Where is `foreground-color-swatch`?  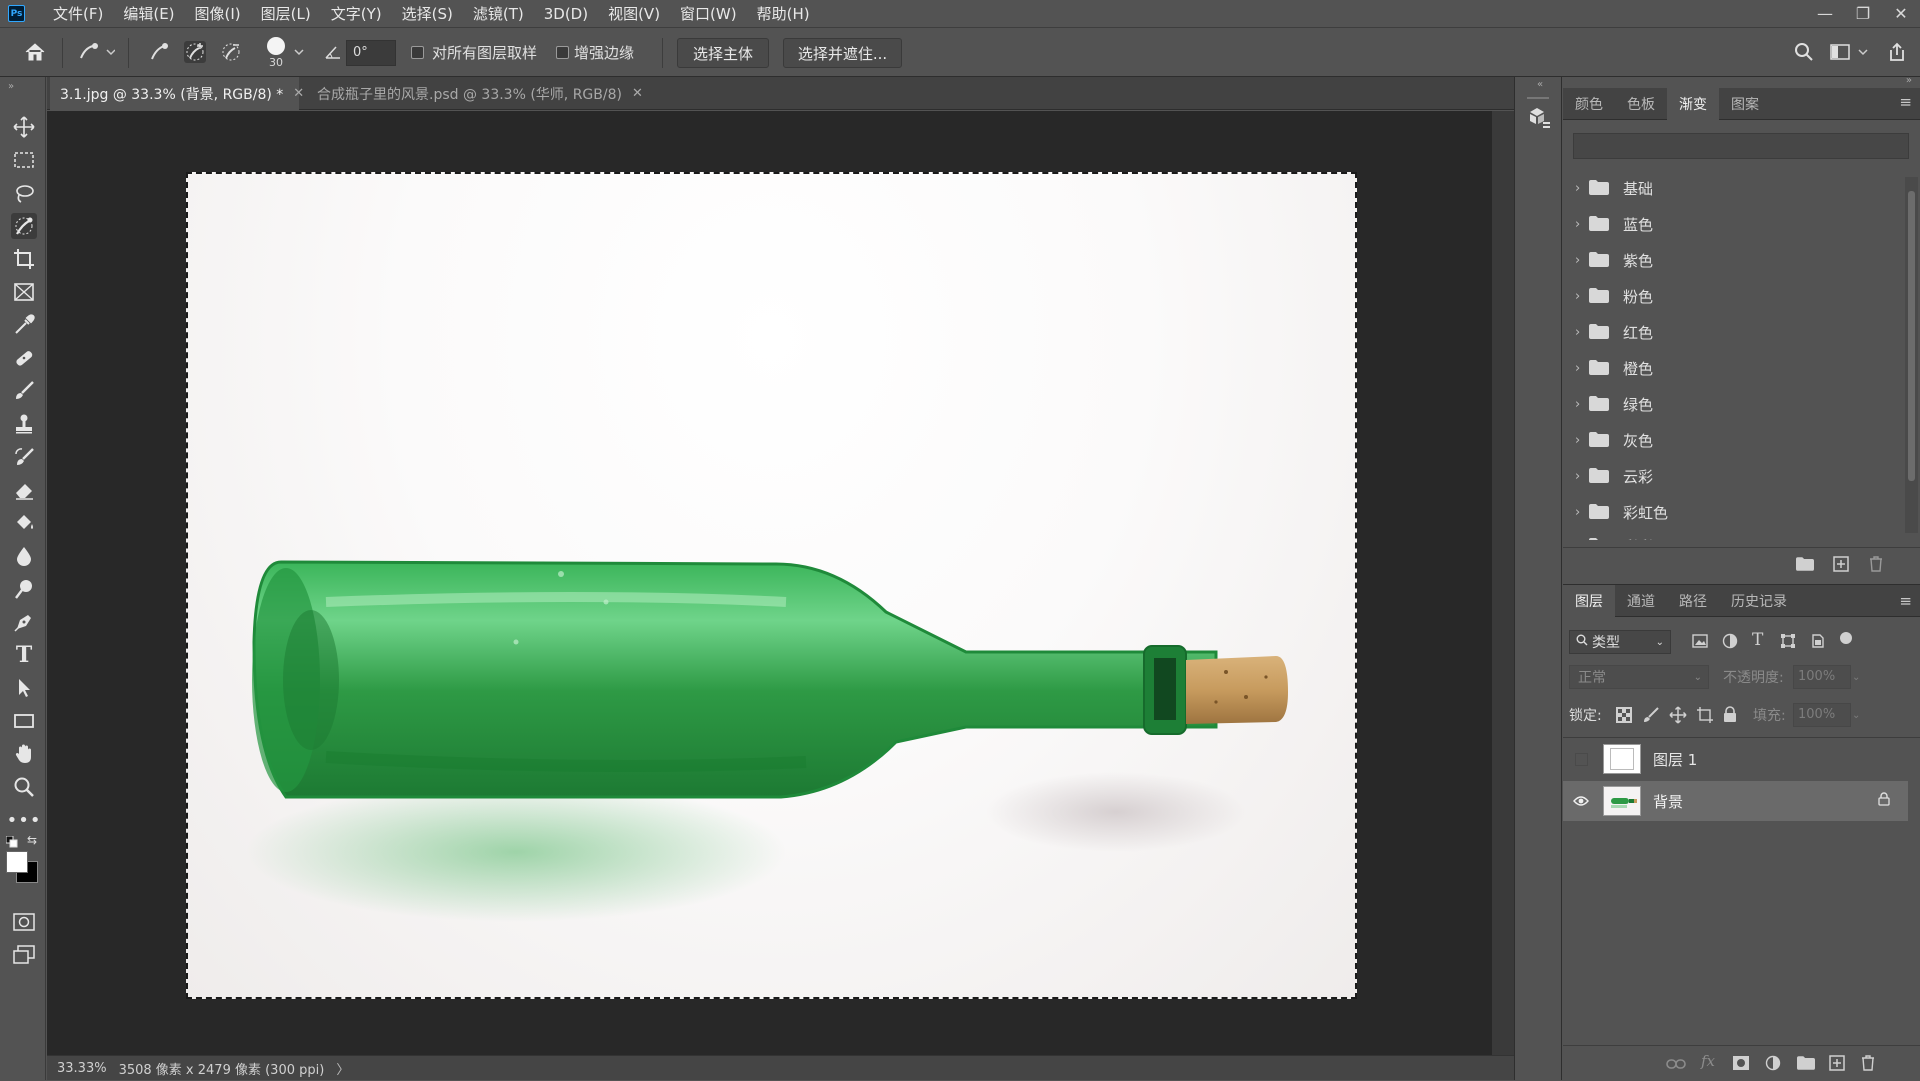 foreground-color-swatch is located at coordinates (17, 862).